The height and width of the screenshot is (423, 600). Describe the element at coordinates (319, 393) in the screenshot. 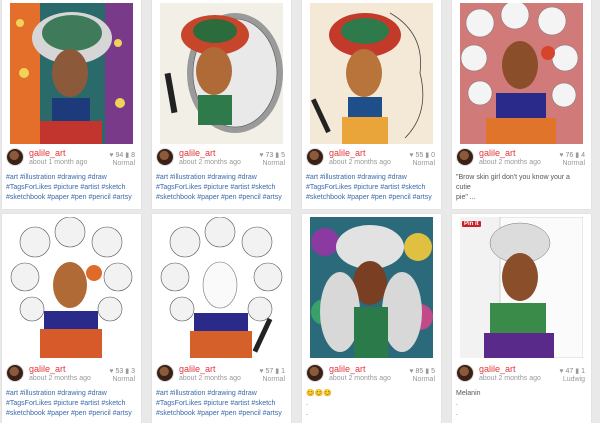

I see `caption-line: 😊😊😊` at that location.